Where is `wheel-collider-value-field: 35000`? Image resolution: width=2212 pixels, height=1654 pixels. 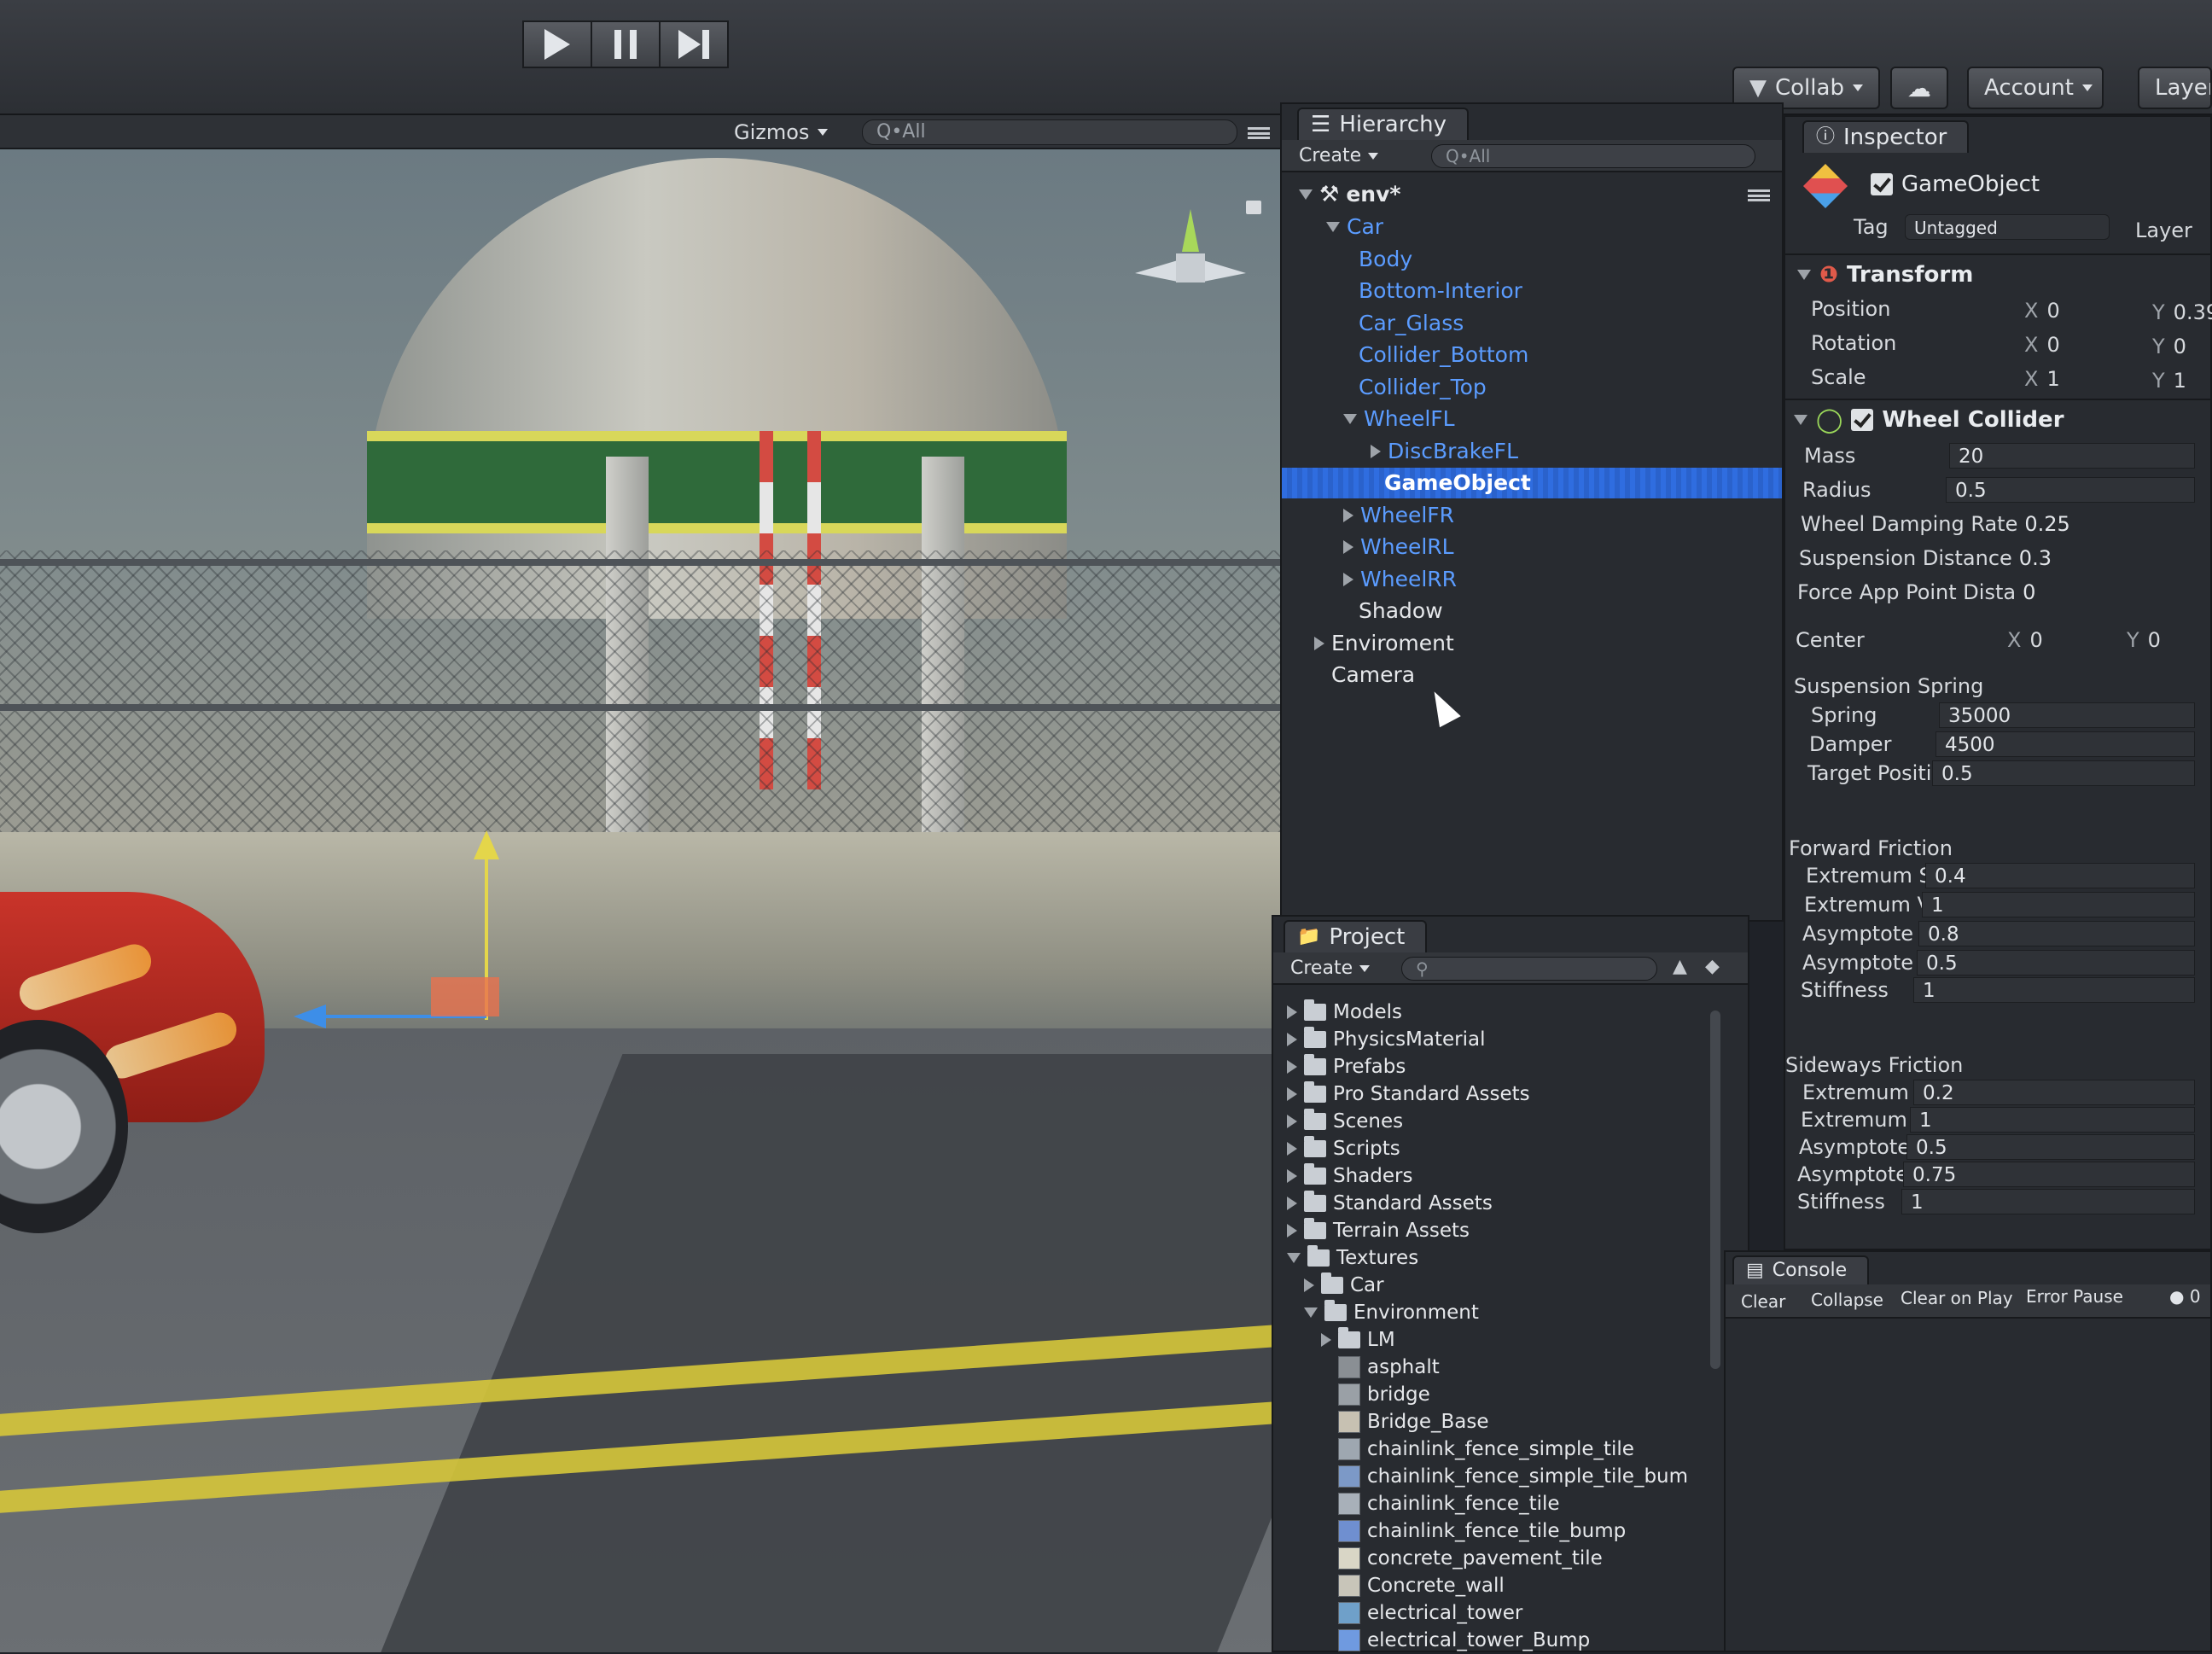
wheel-collider-value-field: 35000 is located at coordinates (2067, 715).